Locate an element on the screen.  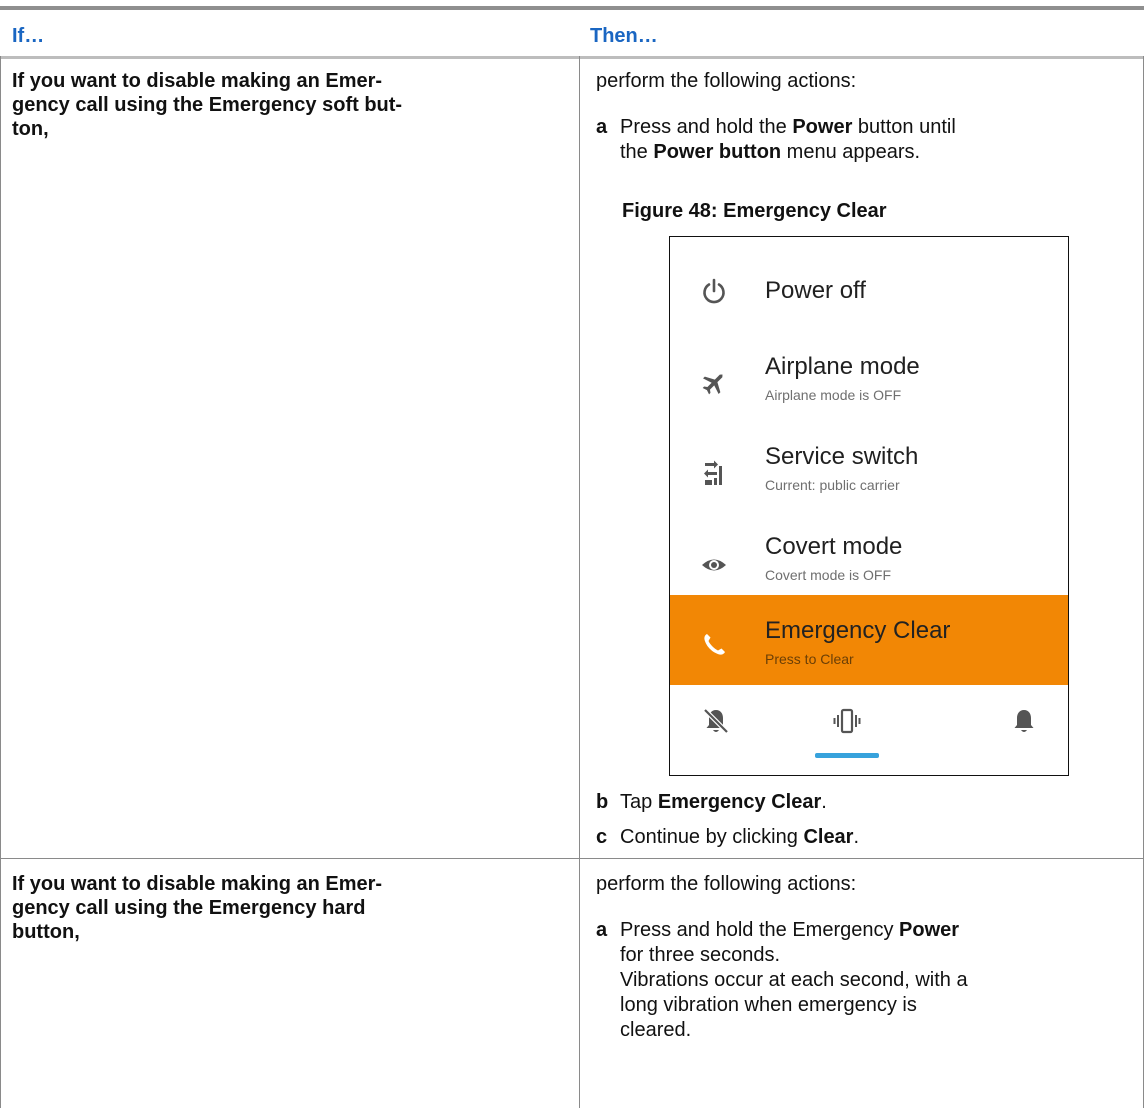
power-button-term: Power button is located at coordinates (717, 152).